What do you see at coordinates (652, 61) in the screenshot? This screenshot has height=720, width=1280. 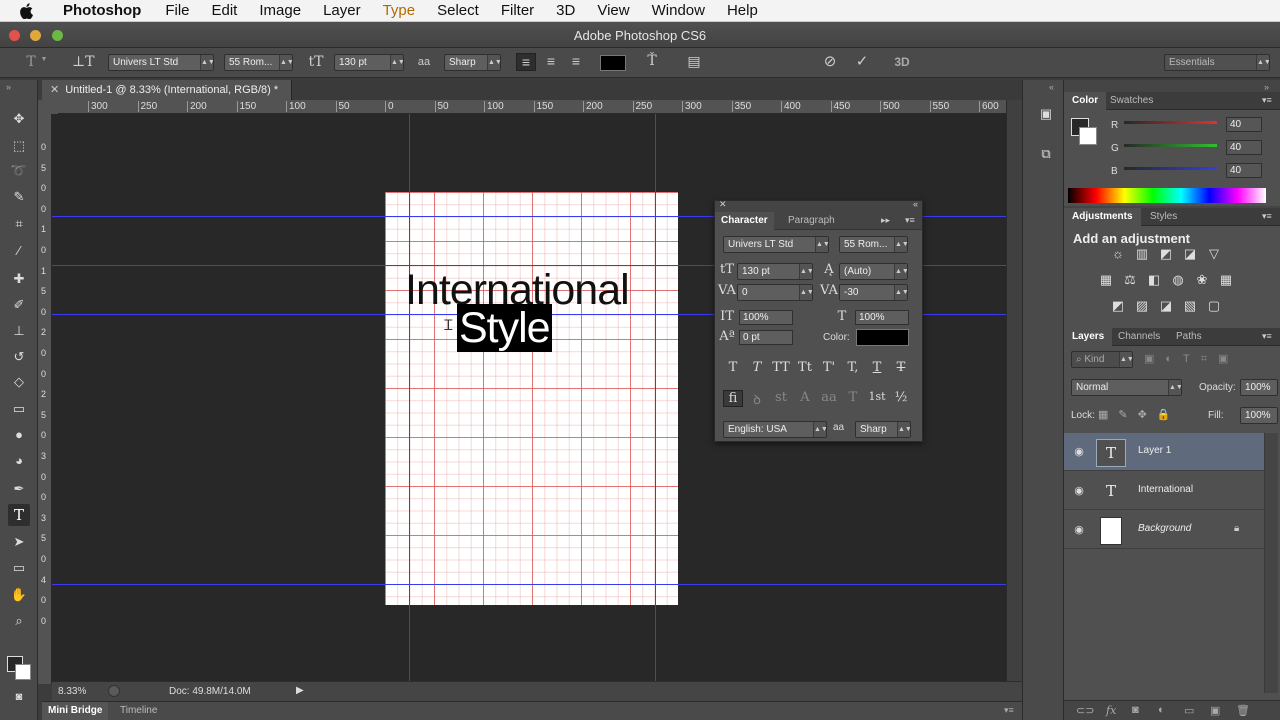 I see `warp-text-icon: Ť` at bounding box center [652, 61].